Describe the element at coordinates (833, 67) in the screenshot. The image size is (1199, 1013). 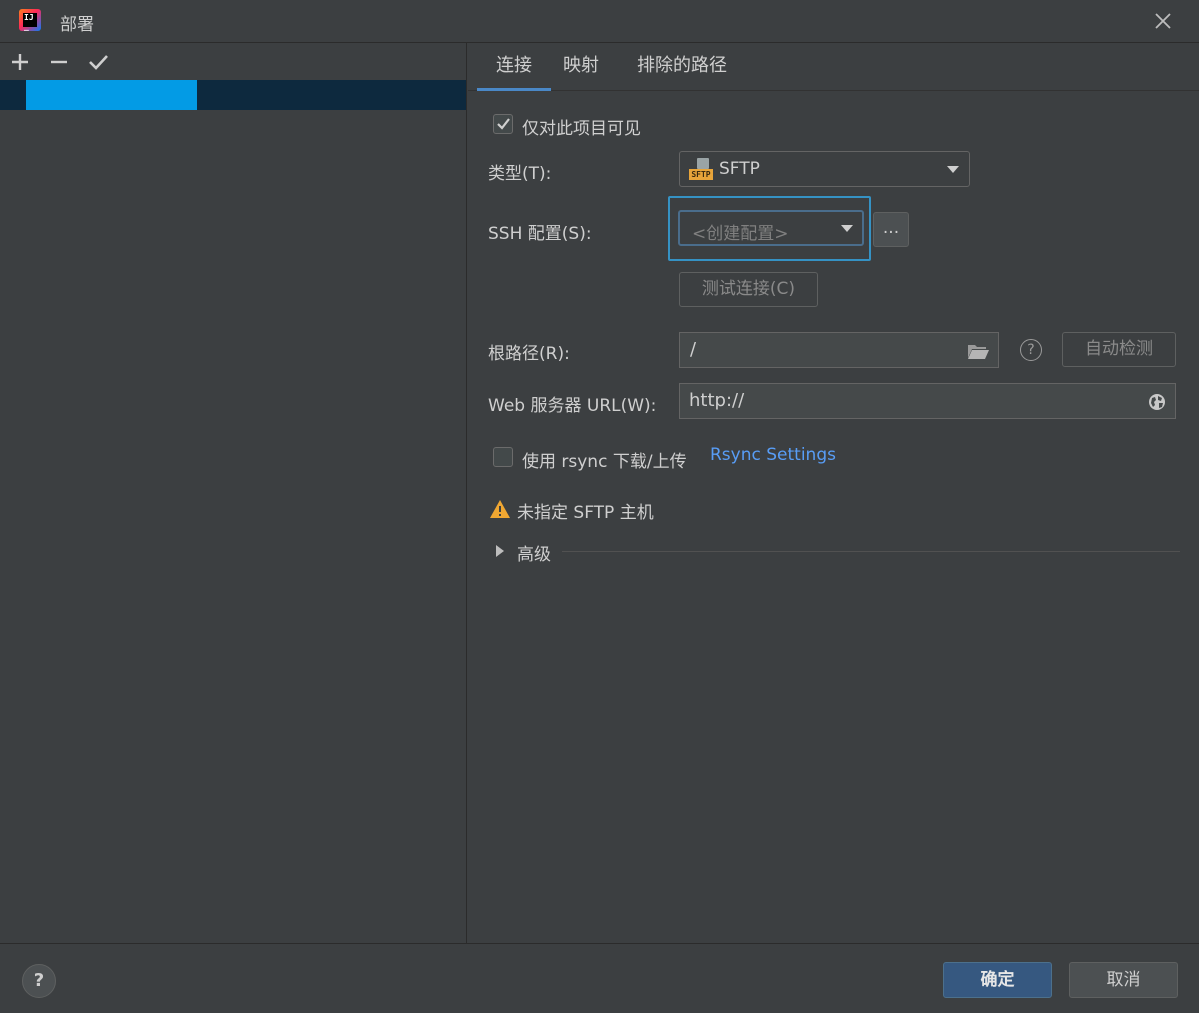
I see `tab-bar: 连接 映射 排除的路径` at that location.